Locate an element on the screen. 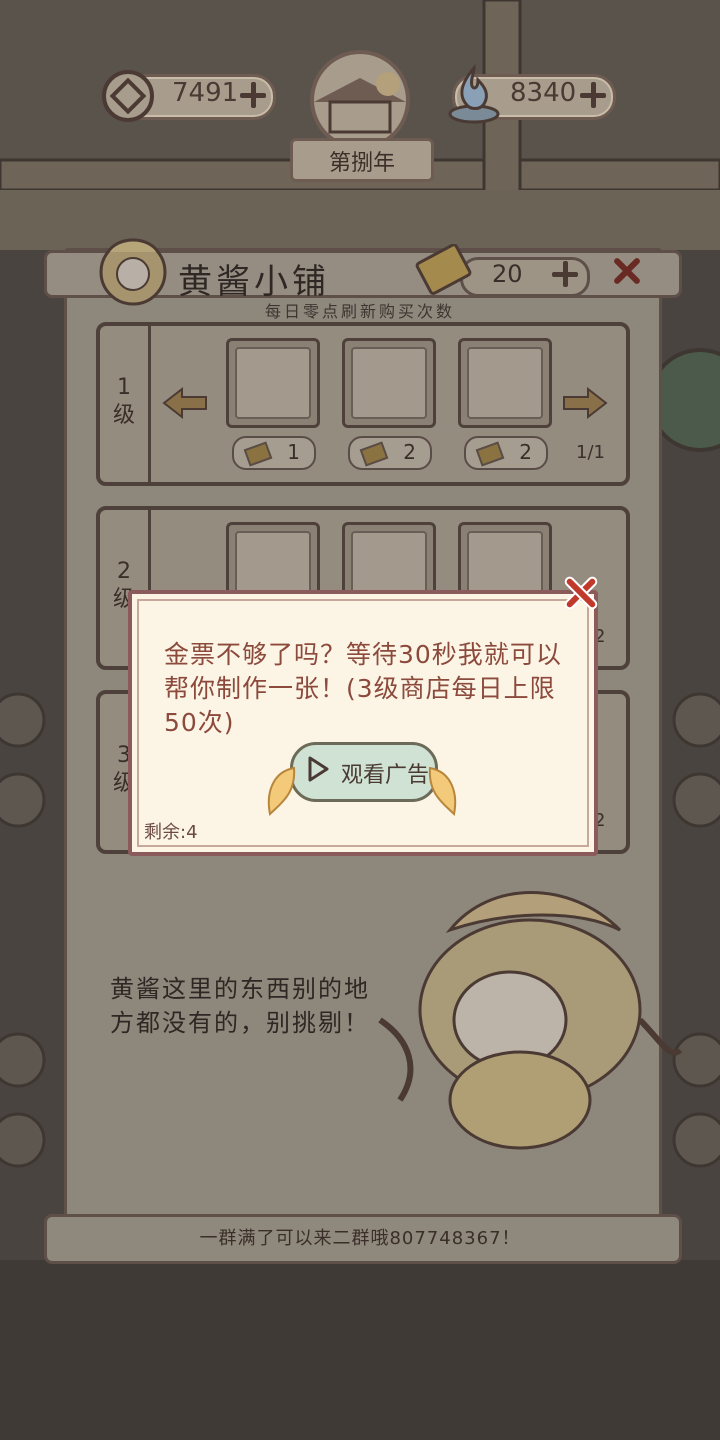 The height and width of the screenshot is (1440, 720). price-value: 1 is located at coordinates (293, 452).